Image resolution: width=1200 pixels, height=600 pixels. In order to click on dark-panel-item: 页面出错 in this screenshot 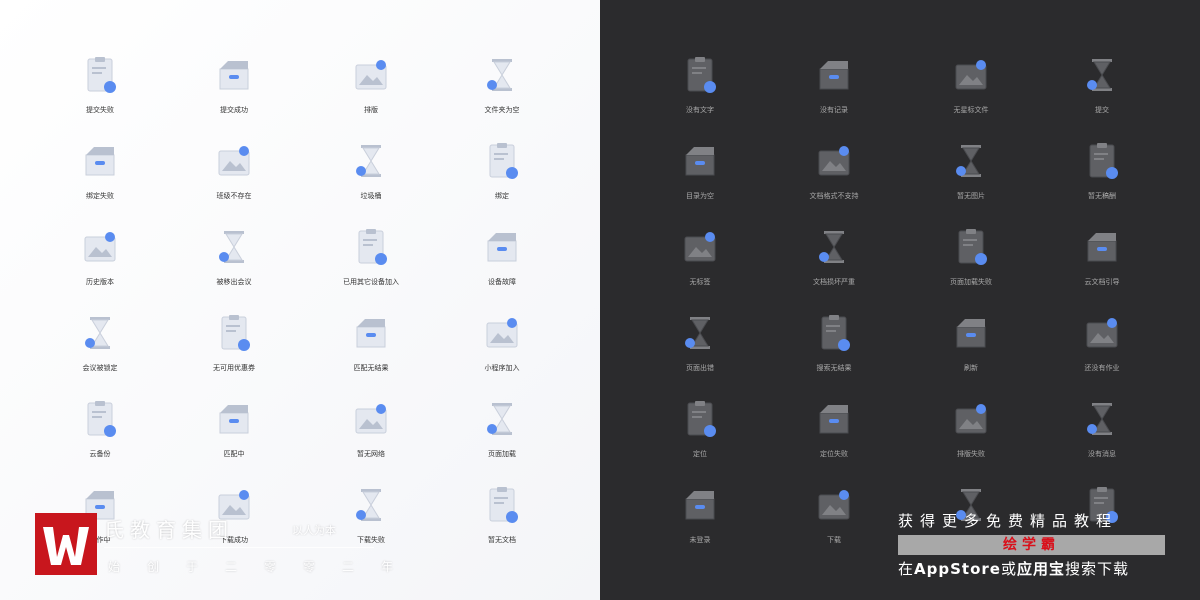, I will do `click(700, 353)`.